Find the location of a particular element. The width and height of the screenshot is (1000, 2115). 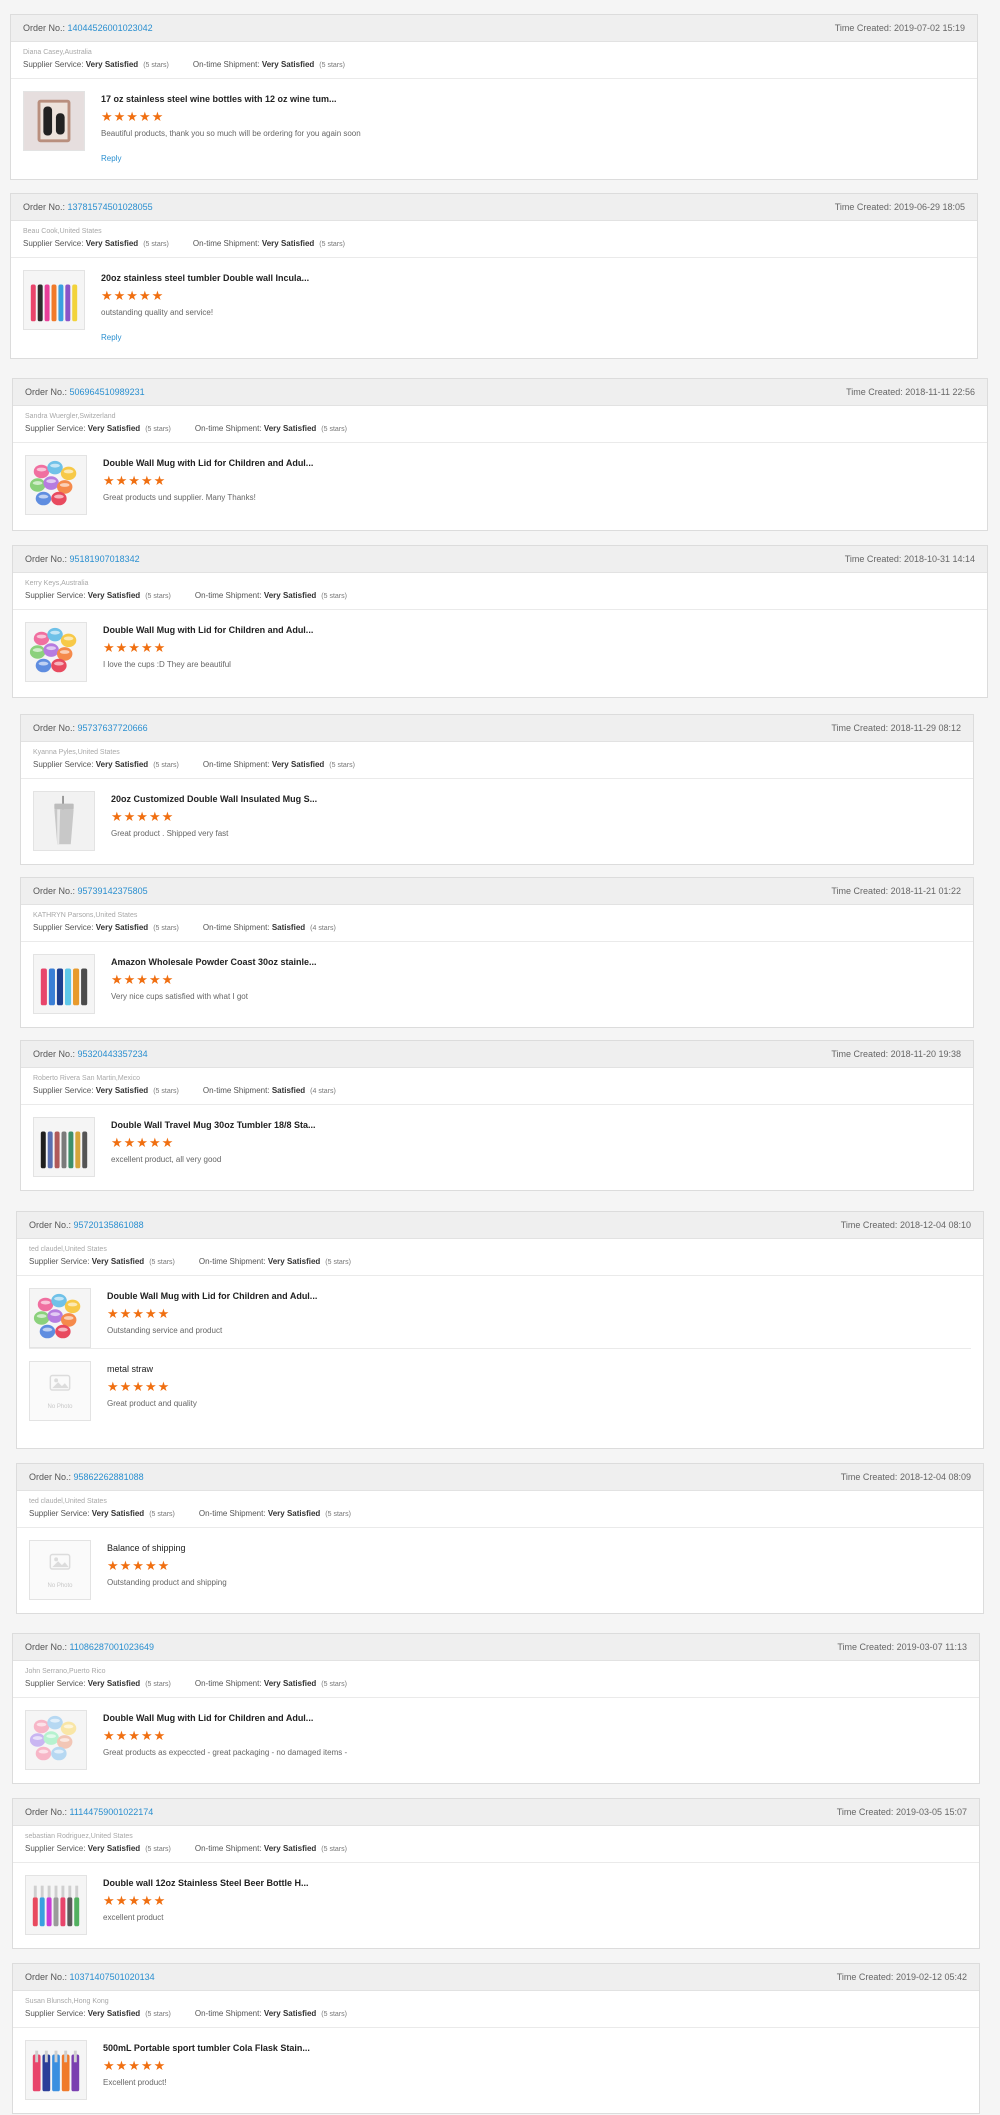

order-number-link: 103714075010201​34 is located at coordinates (112, 1977).